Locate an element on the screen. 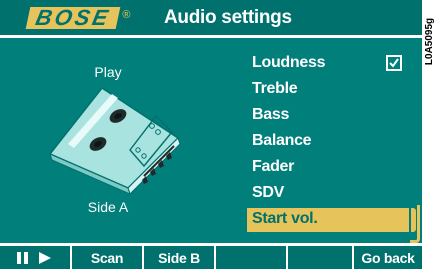 Image resolution: width=438 pixels, height=269 pixels. brand-logo: BOSE ® is located at coordinates (78, 18).